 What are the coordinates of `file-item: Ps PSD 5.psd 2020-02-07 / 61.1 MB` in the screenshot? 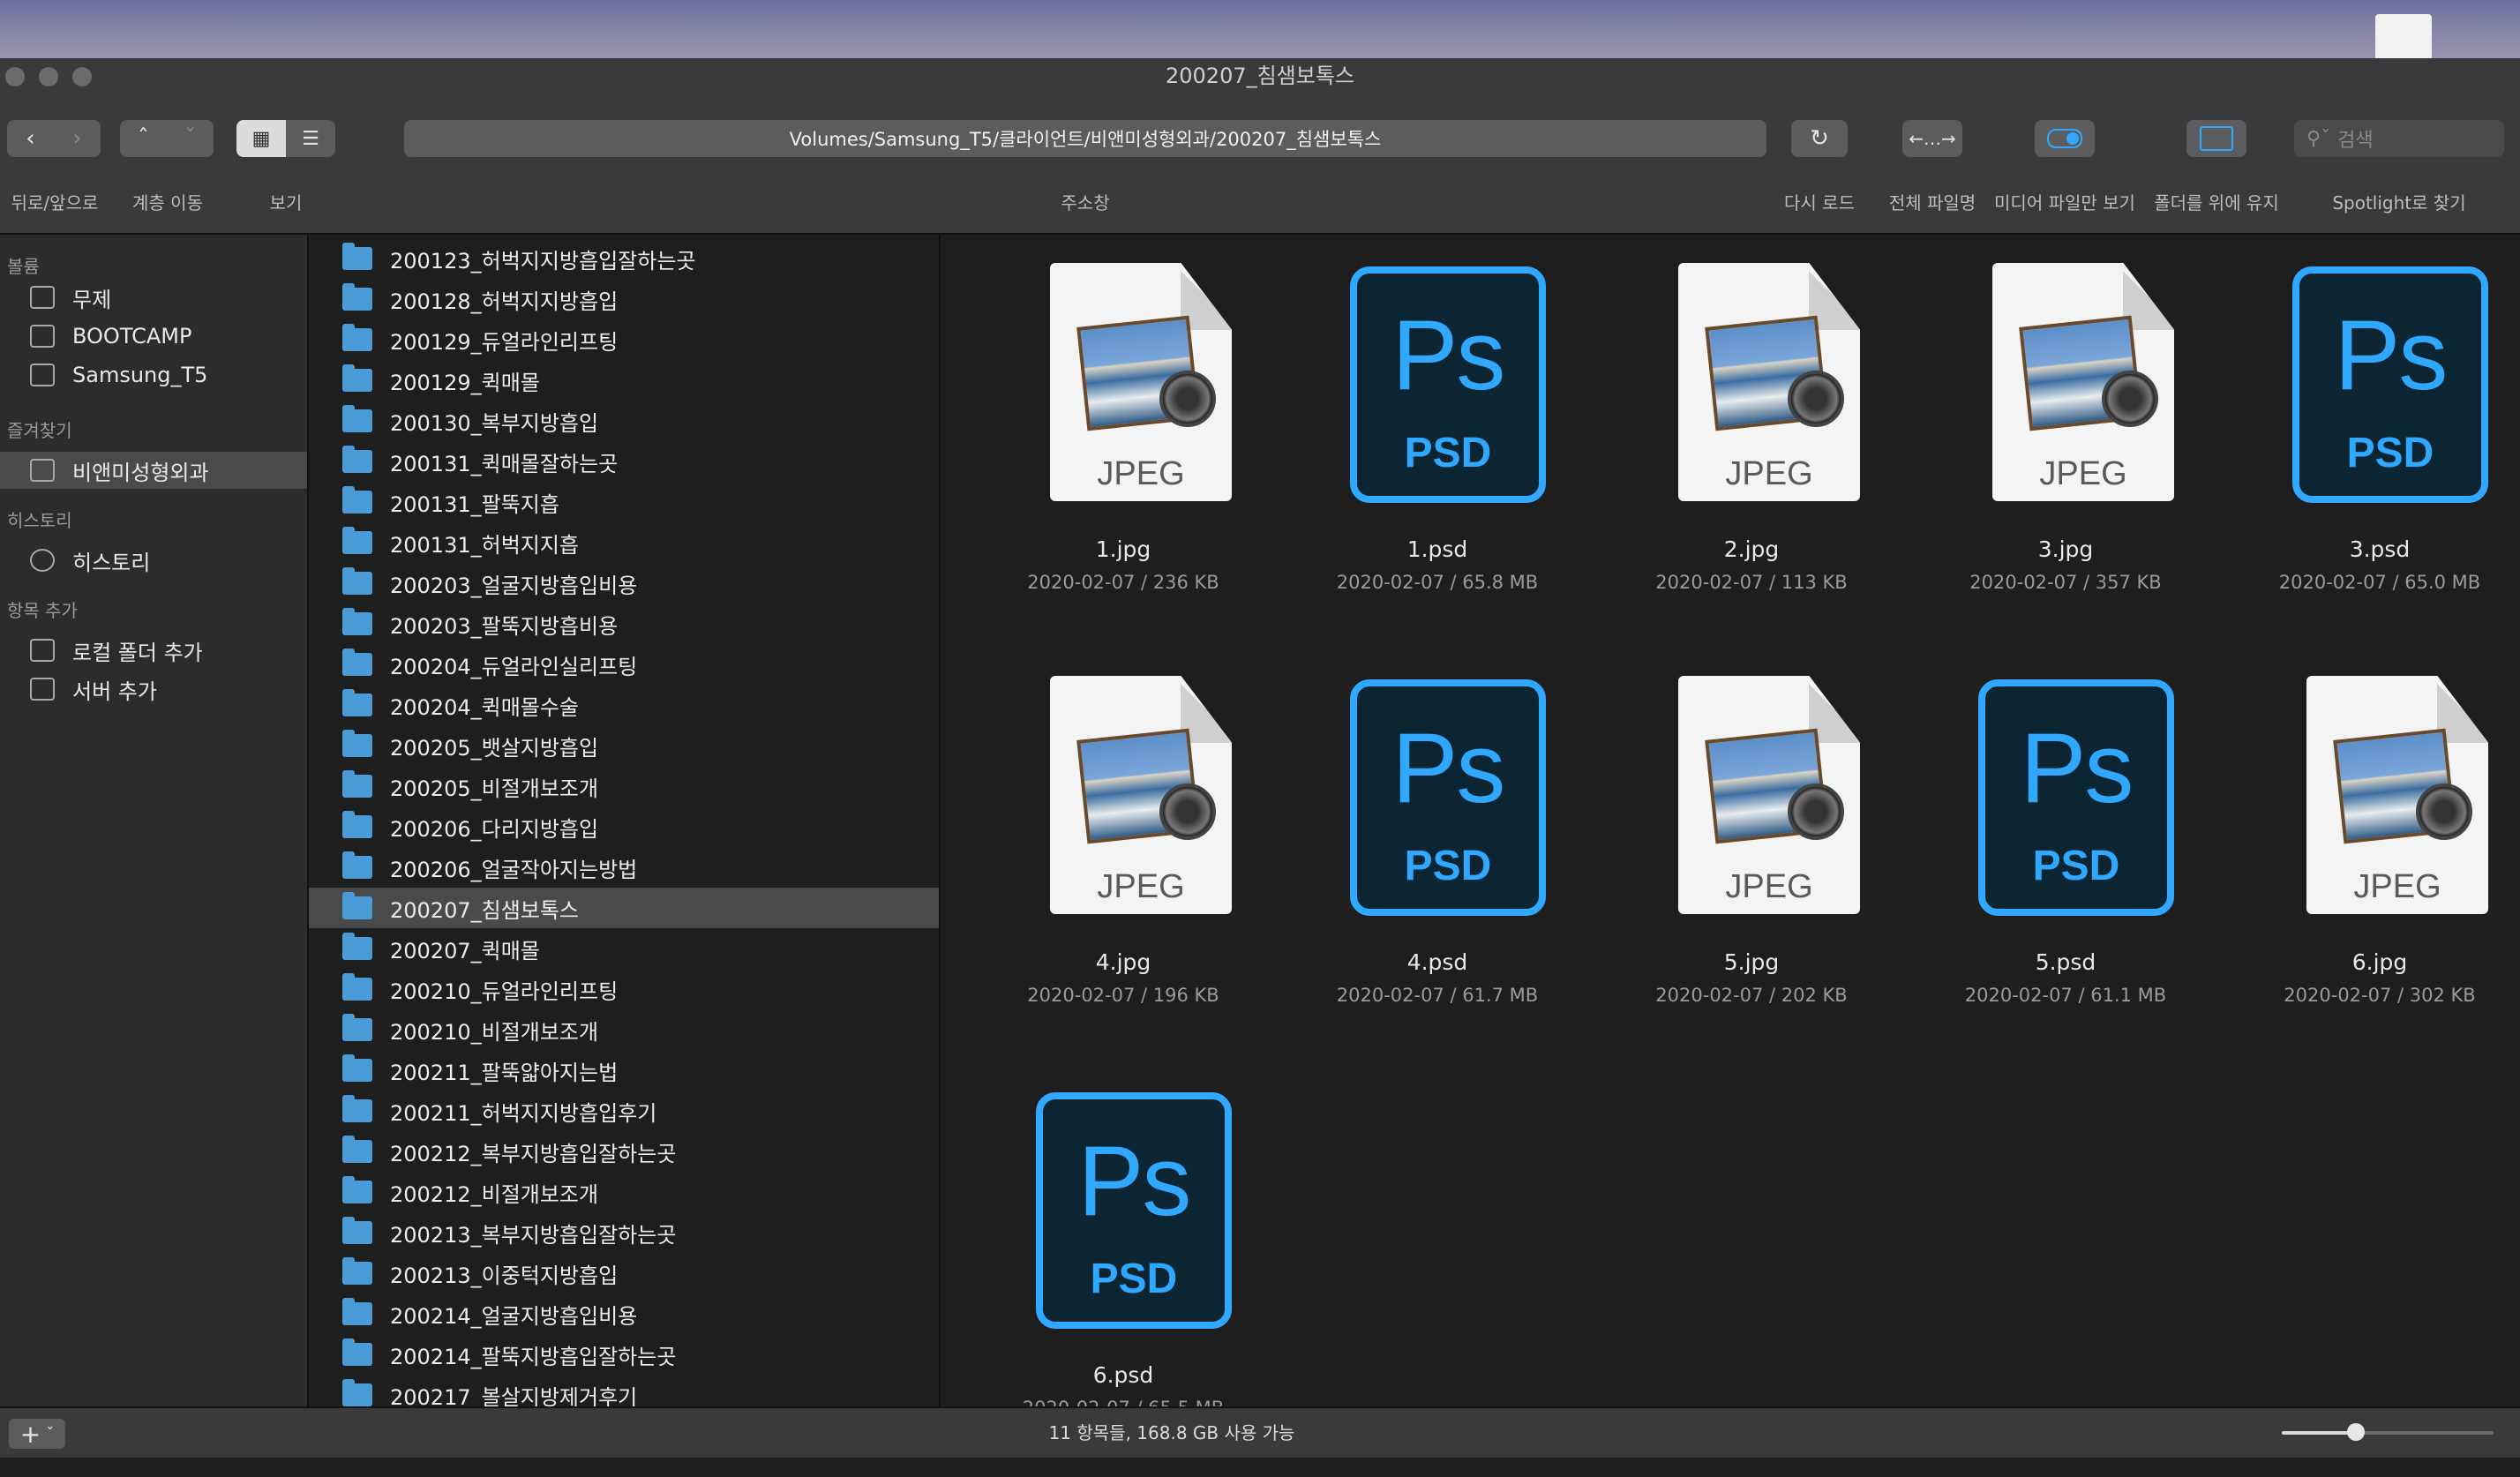 It's located at (2065, 870).